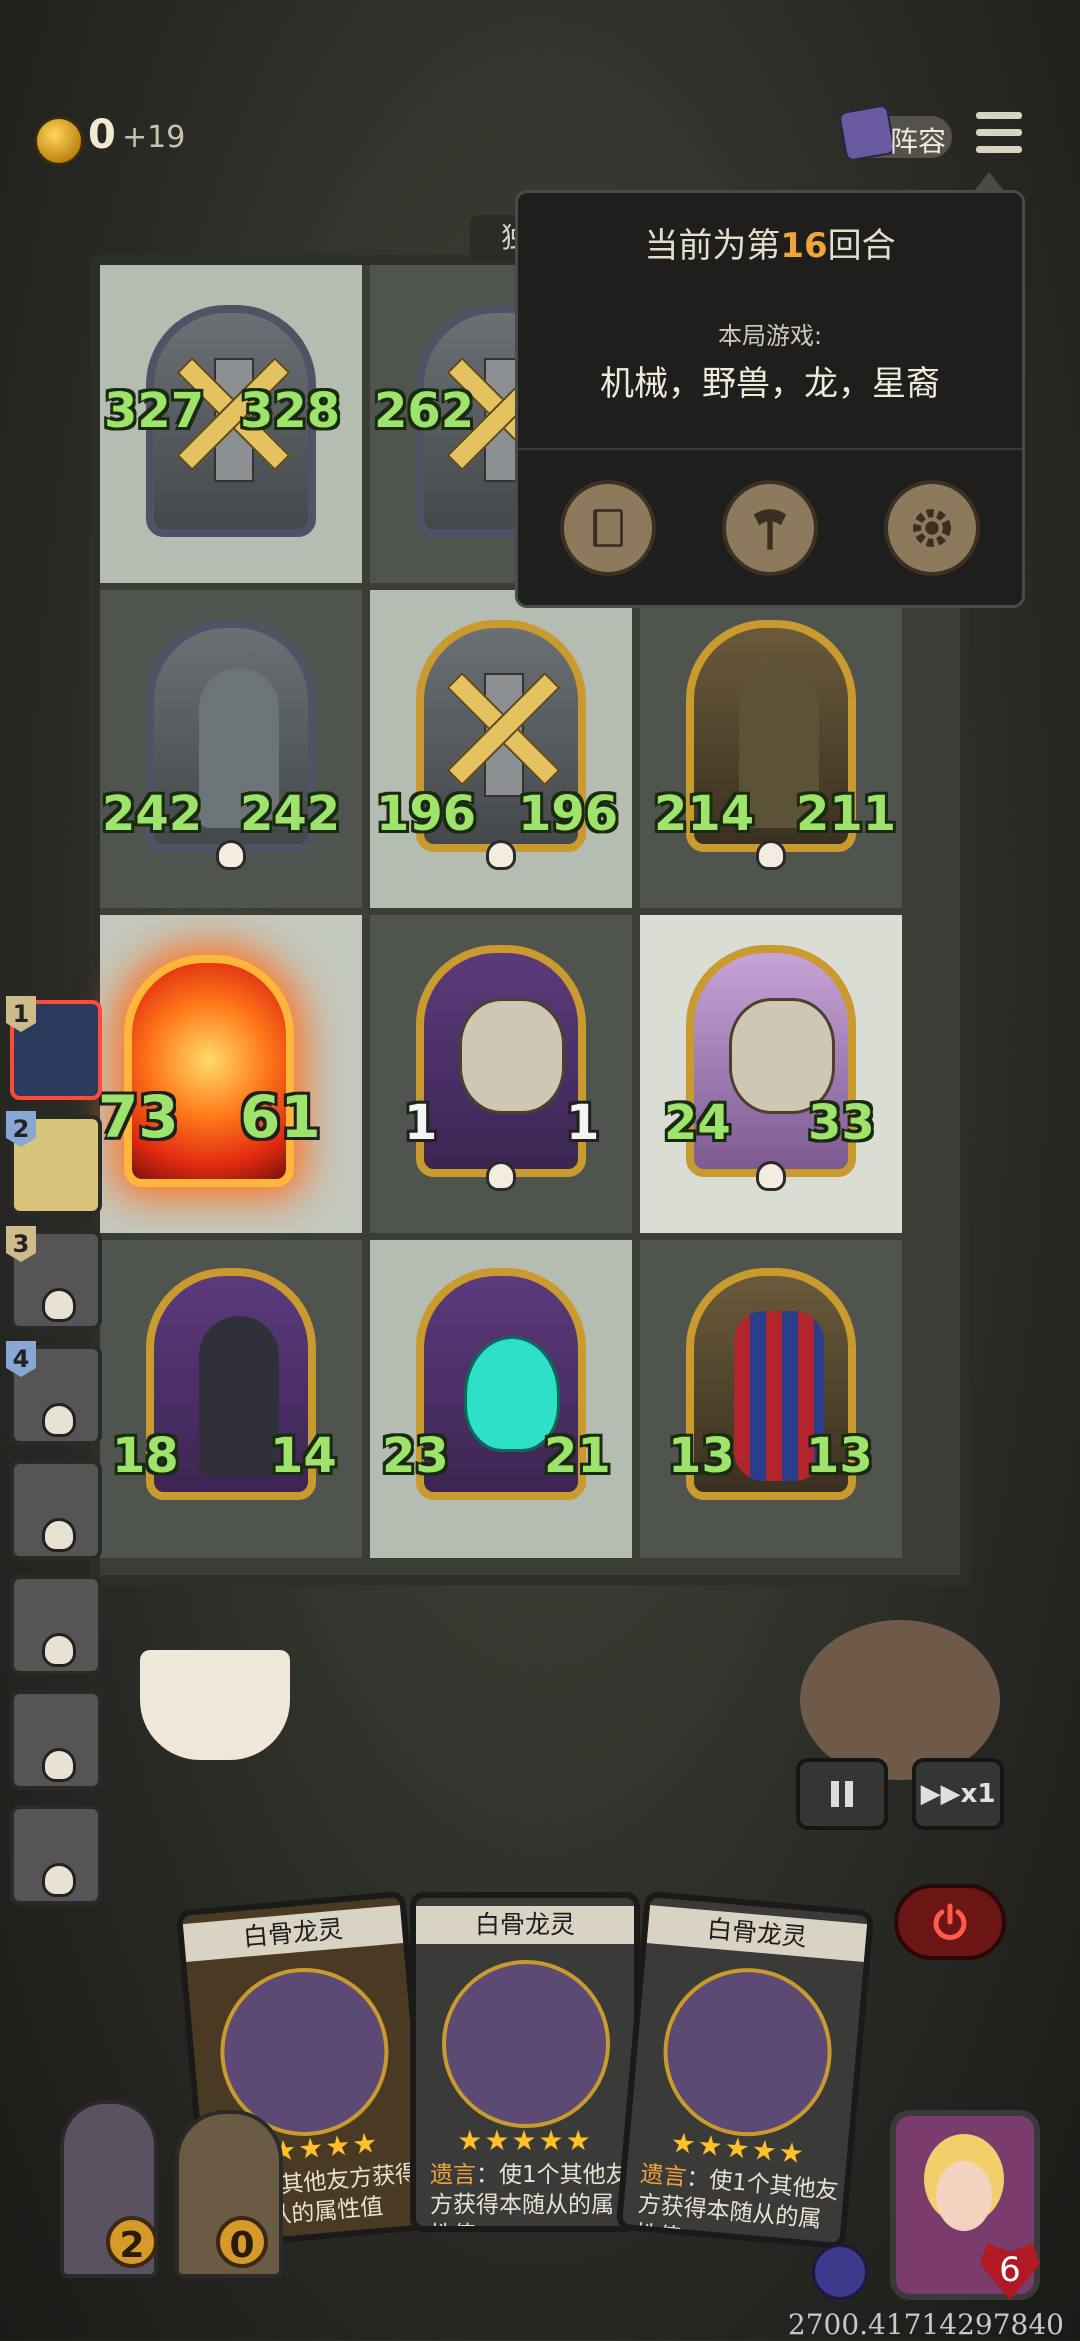 This screenshot has width=1080, height=2341. What do you see at coordinates (303, 1456) in the screenshot?
I see `unit-health: 14` at bounding box center [303, 1456].